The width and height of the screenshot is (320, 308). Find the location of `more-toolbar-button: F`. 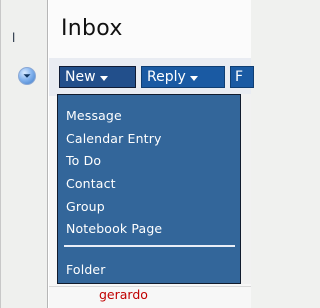

more-toolbar-button: F is located at coordinates (242, 77).